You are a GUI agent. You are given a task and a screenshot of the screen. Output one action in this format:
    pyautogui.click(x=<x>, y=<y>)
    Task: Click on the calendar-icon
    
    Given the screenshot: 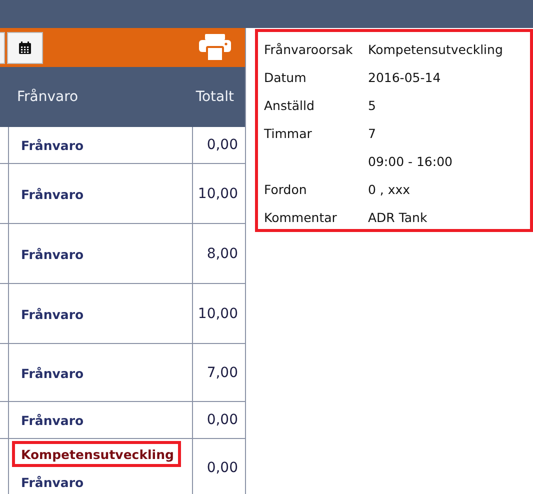 What is the action you would take?
    pyautogui.click(x=25, y=47)
    